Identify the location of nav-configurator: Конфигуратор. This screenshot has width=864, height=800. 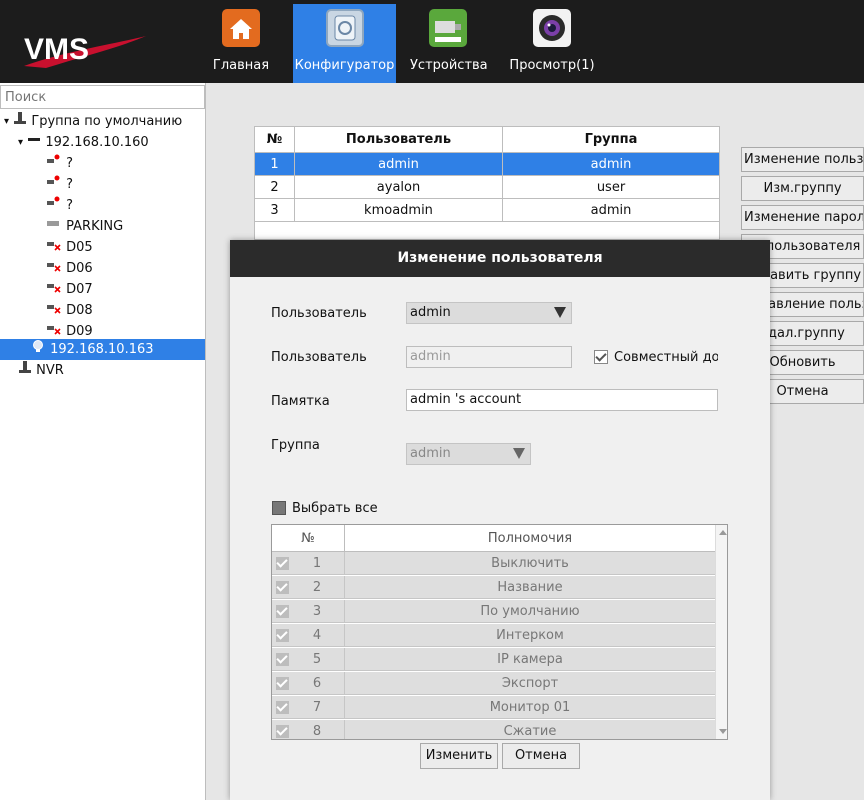
(344, 43).